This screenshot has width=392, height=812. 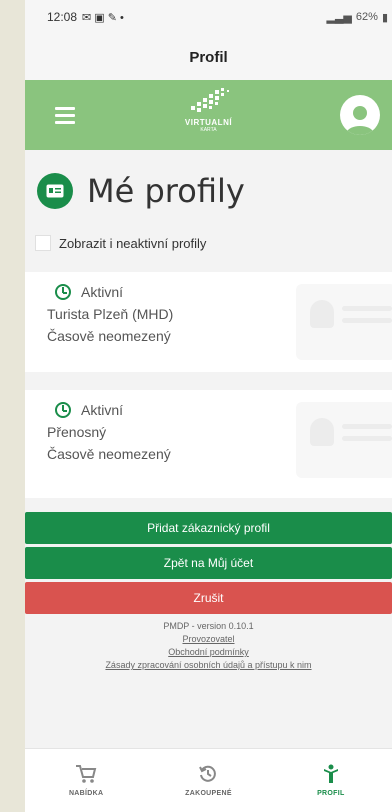 What do you see at coordinates (166, 191) in the screenshot?
I see `heading-text: Mé profily` at bounding box center [166, 191].